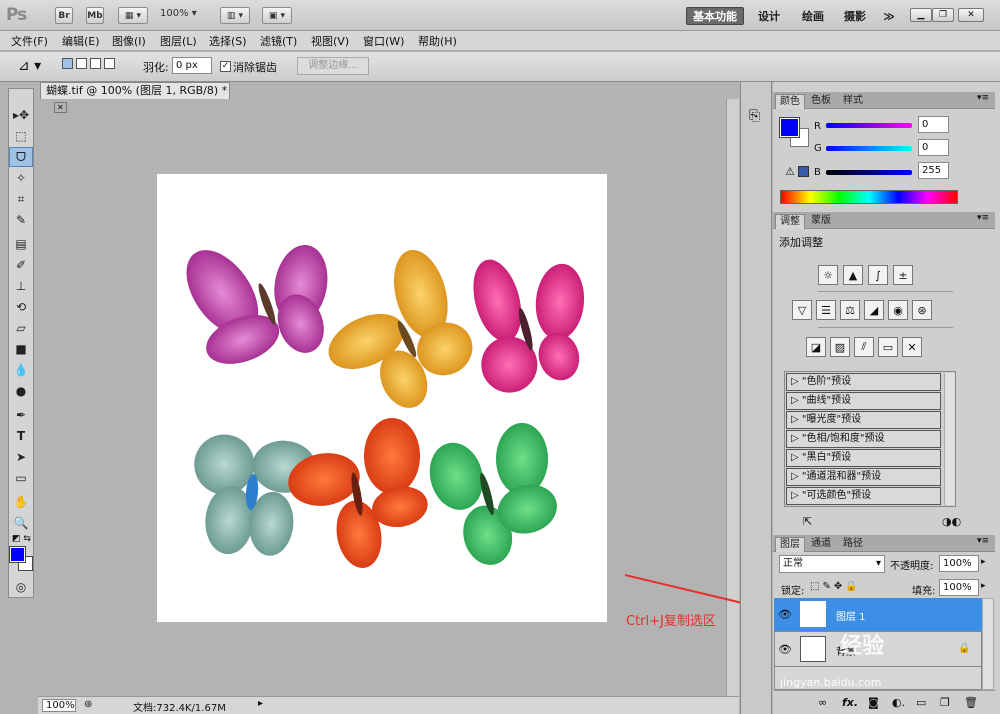 The image size is (1000, 714). What do you see at coordinates (133, 15) in the screenshot?
I see `view-extras-button: ▦ ▾` at bounding box center [133, 15].